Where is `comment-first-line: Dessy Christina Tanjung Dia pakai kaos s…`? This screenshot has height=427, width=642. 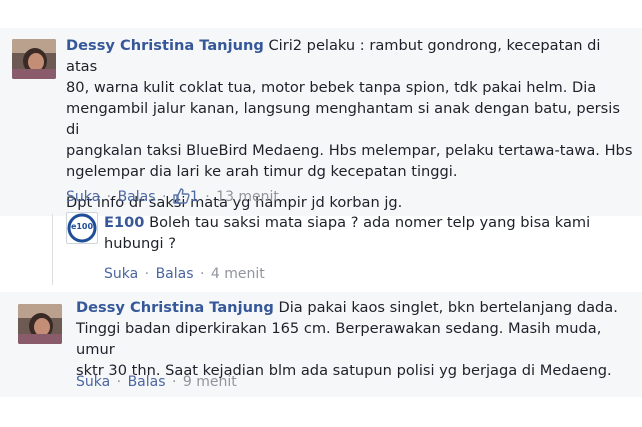 comment-first-line: Dessy Christina Tanjung Dia pakai kaos s… is located at coordinates (356, 307).